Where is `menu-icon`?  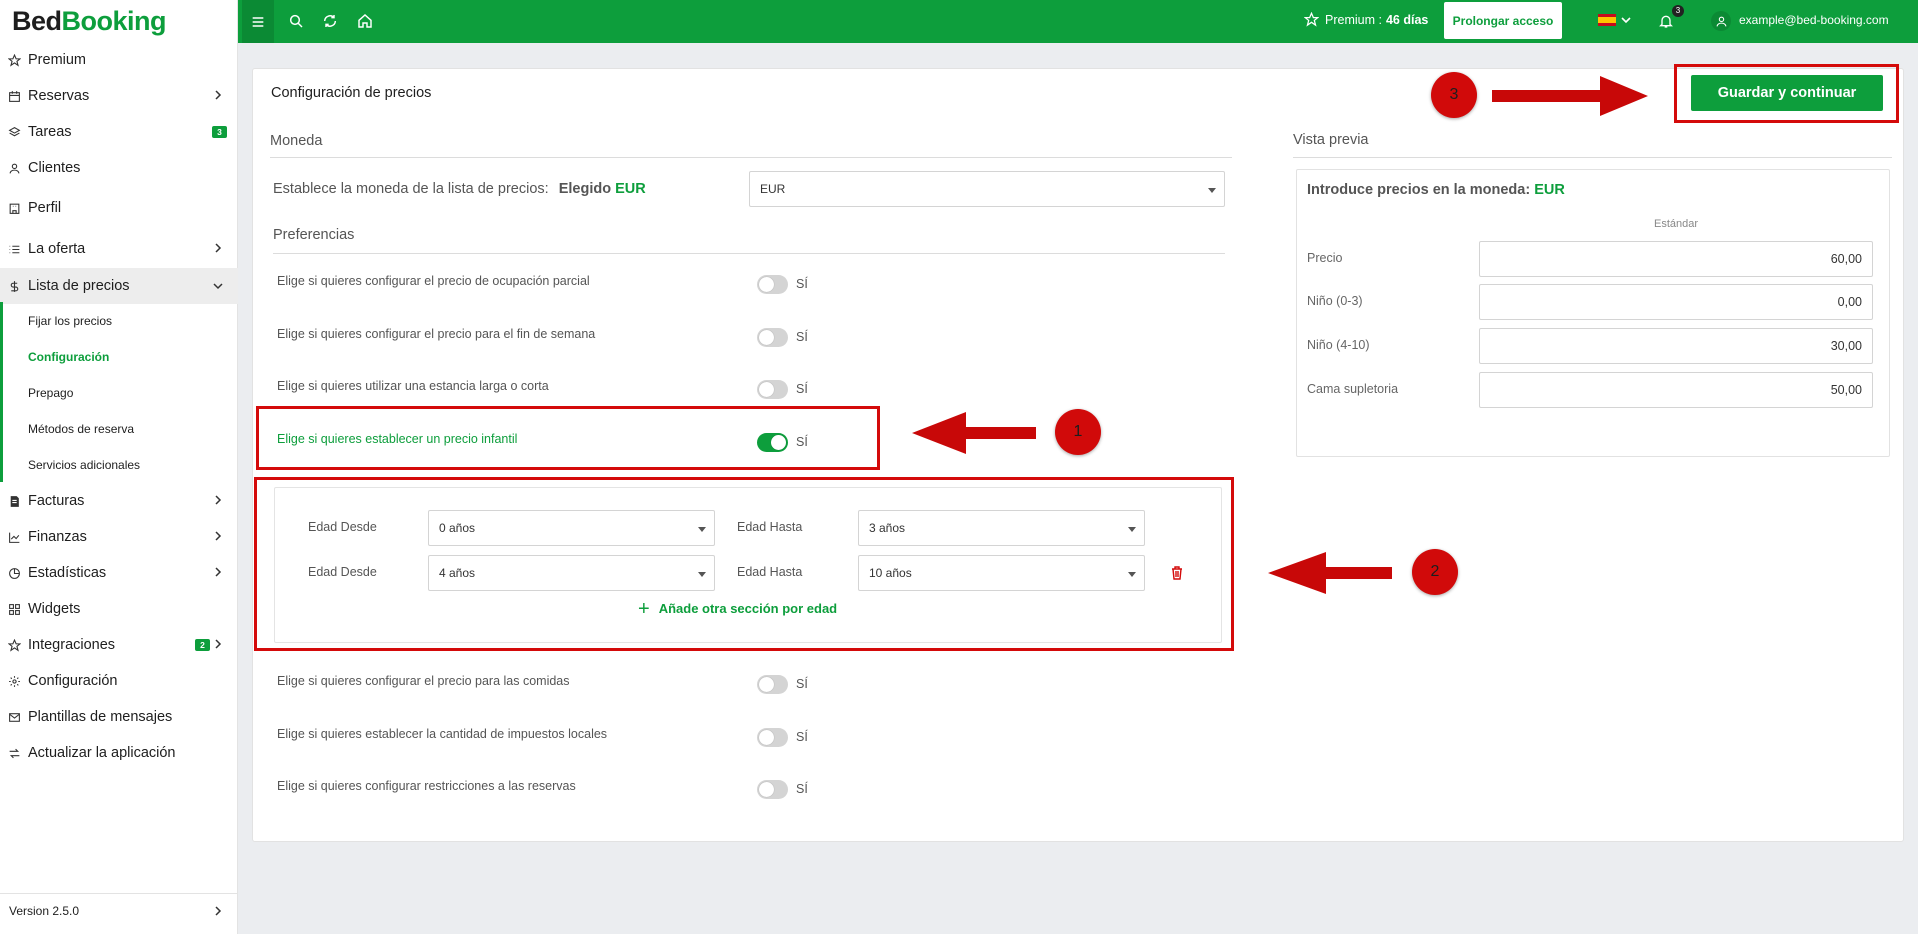
menu-icon is located at coordinates (258, 21).